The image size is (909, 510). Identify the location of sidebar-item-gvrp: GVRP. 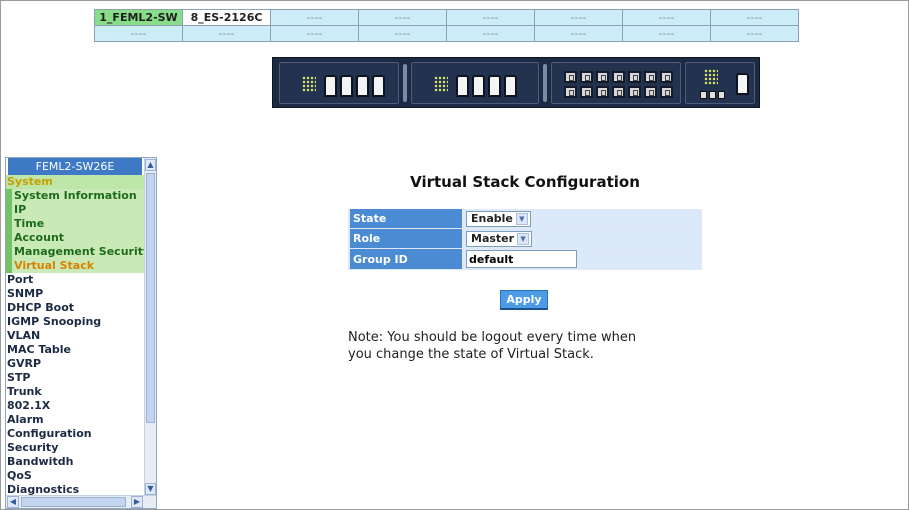
(75, 364).